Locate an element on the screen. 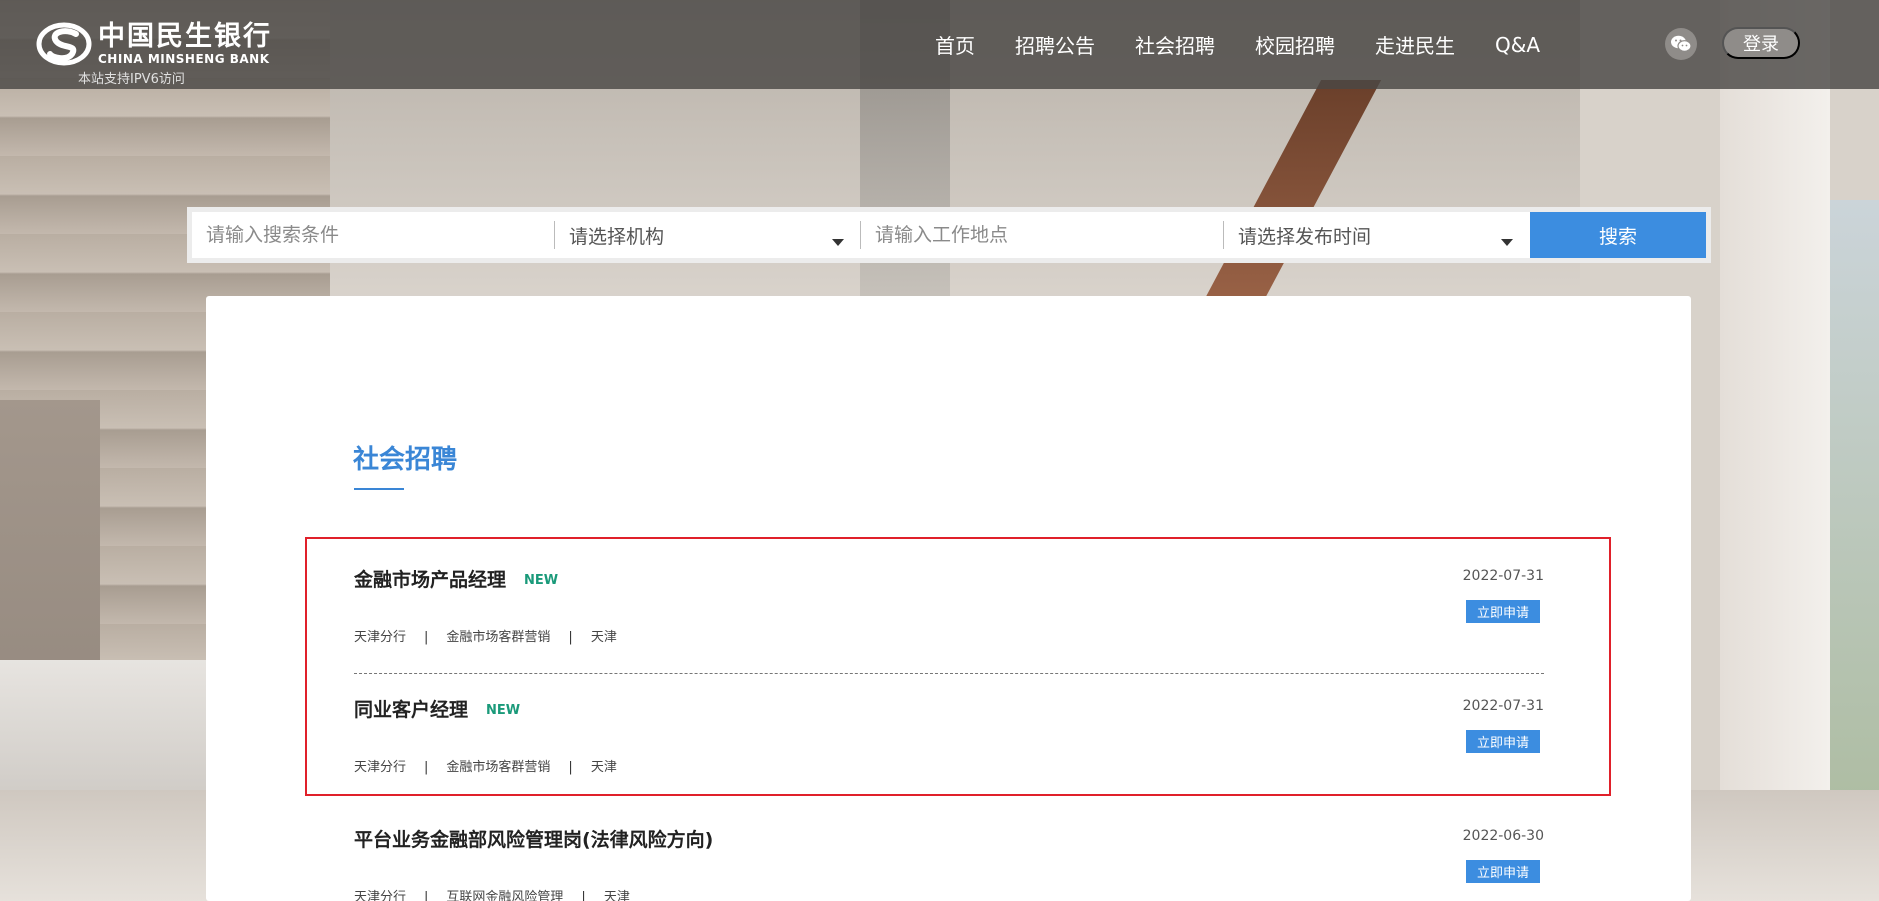  logo-english-name: CHINA MINSHENG BANK is located at coordinates (184, 59).